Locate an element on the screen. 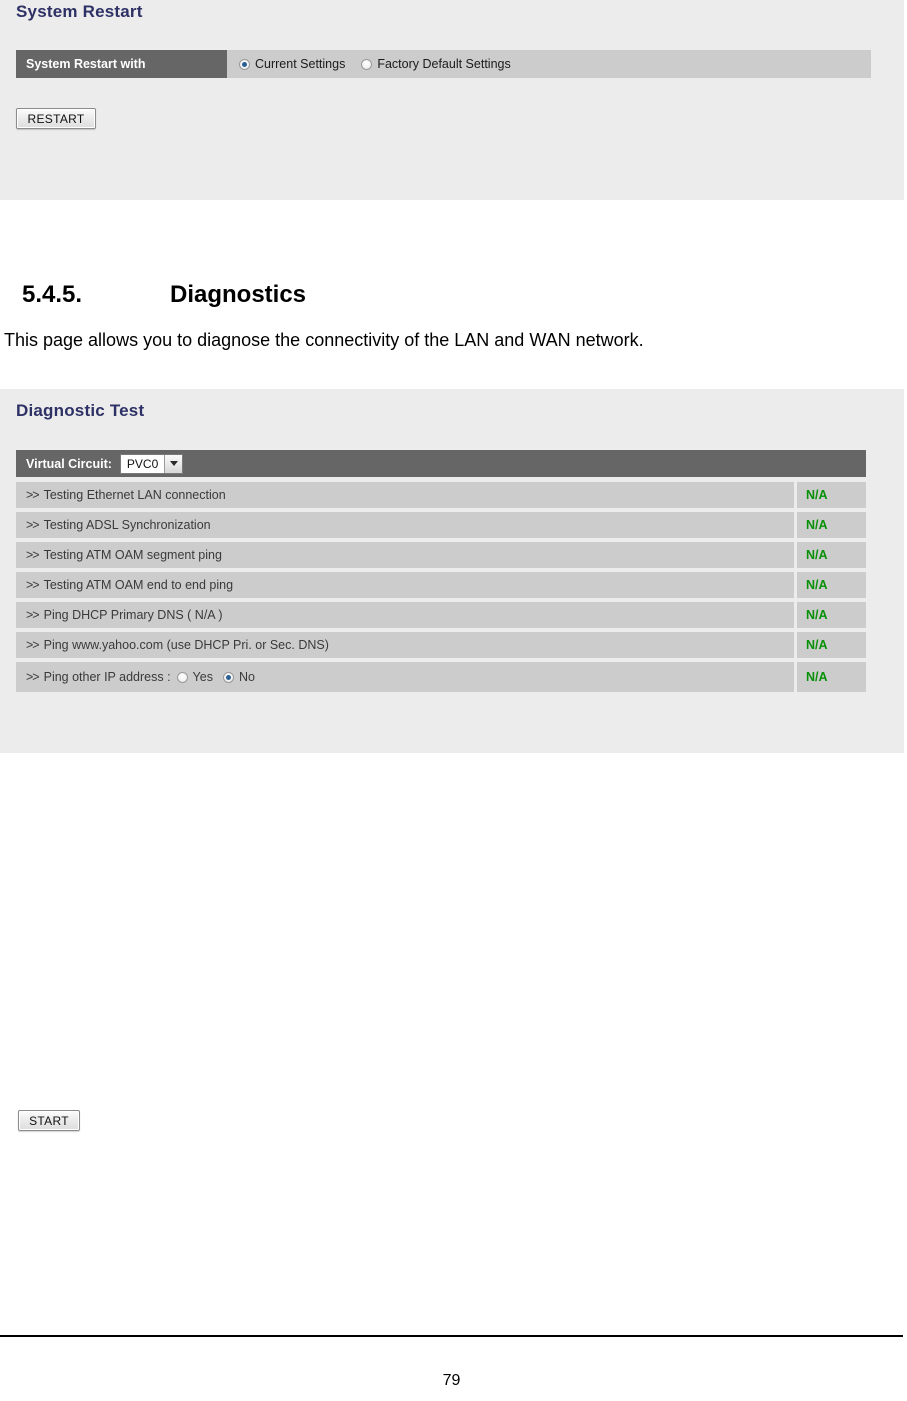  row-label: Testing ATM OAM segment ping is located at coordinates (132, 555).